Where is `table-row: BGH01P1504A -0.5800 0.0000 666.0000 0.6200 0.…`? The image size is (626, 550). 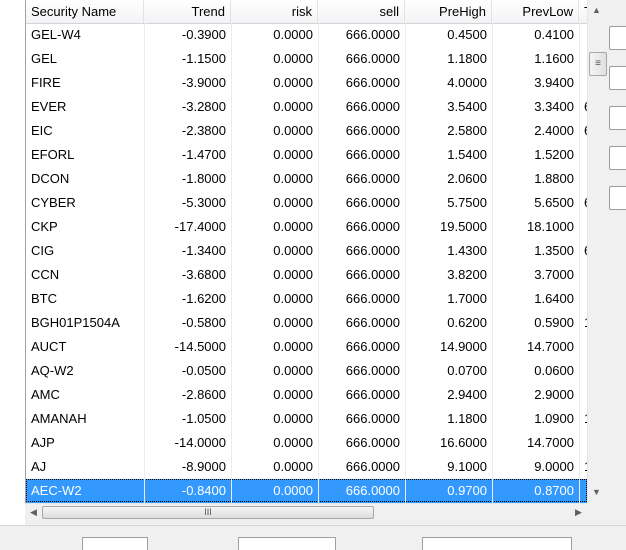 table-row: BGH01P1504A -0.5800 0.0000 666.0000 0.6200 0.… is located at coordinates (307, 323).